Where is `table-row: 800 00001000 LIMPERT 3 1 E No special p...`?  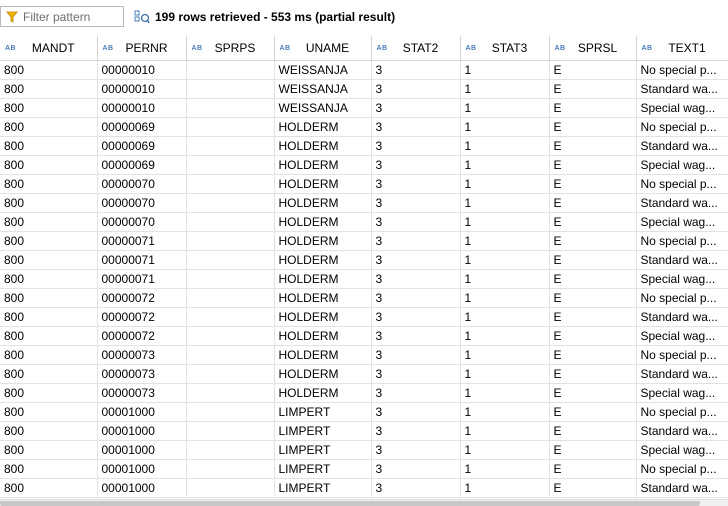 table-row: 800 00001000 LIMPERT 3 1 E No special p... is located at coordinates (364, 469).